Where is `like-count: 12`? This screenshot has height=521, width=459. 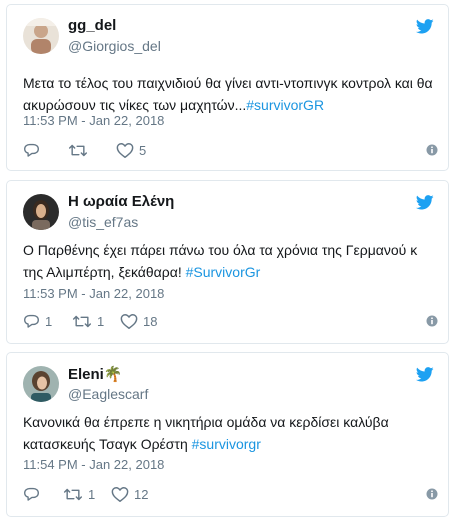
like-count: 12 is located at coordinates (141, 494).